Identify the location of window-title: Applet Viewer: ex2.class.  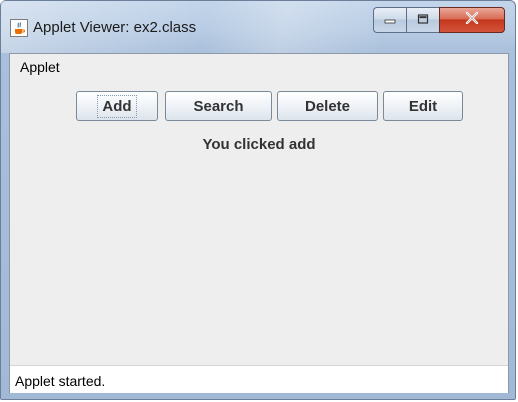
(115, 27).